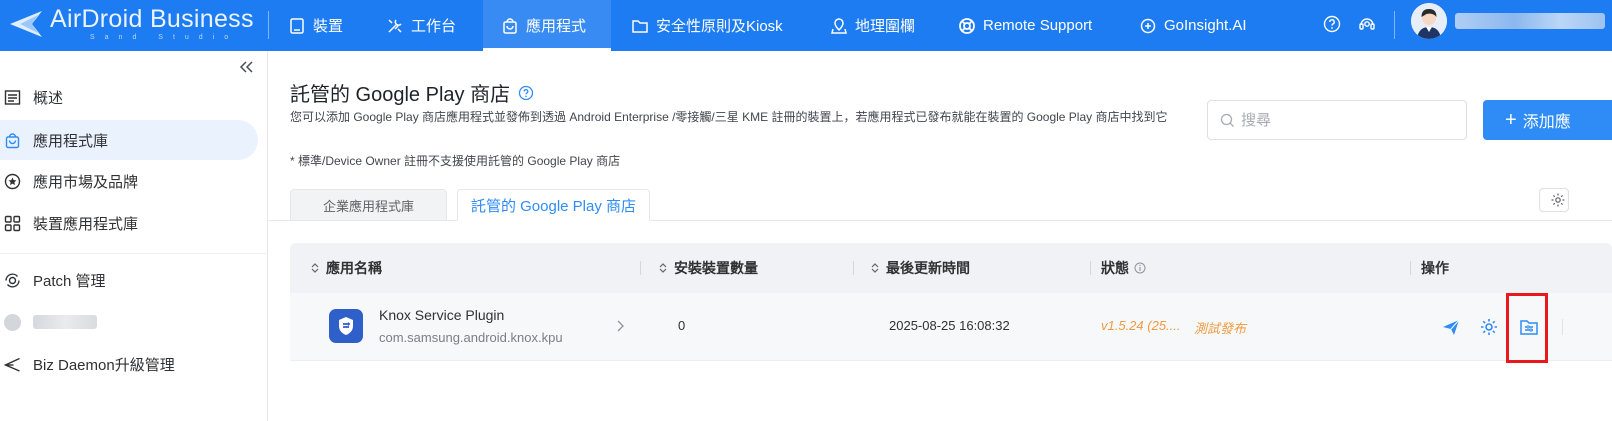  I want to click on nav-label: 裝置, so click(328, 26).